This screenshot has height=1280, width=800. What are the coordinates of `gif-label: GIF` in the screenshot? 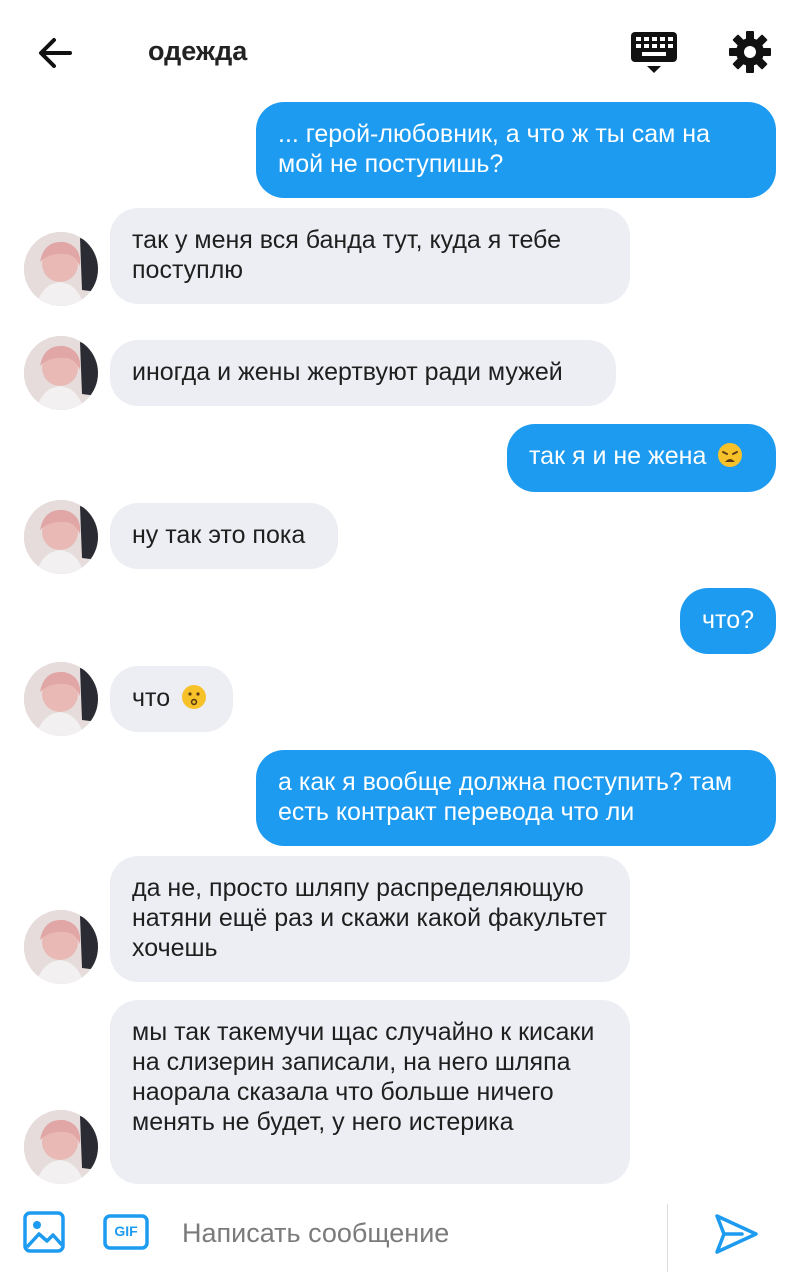 It's located at (126, 1231).